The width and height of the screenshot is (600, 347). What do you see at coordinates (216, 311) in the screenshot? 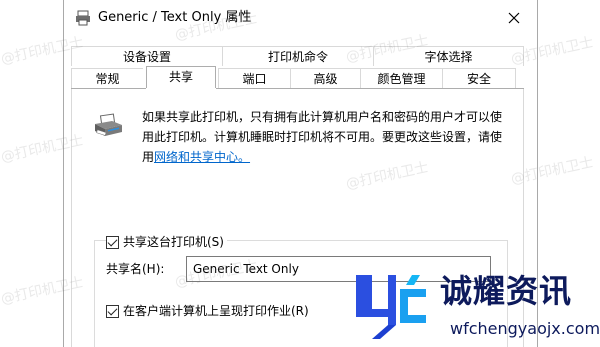
I see `render-jobs-label: 在客户端计算机上呈现打印作业(R)` at bounding box center [216, 311].